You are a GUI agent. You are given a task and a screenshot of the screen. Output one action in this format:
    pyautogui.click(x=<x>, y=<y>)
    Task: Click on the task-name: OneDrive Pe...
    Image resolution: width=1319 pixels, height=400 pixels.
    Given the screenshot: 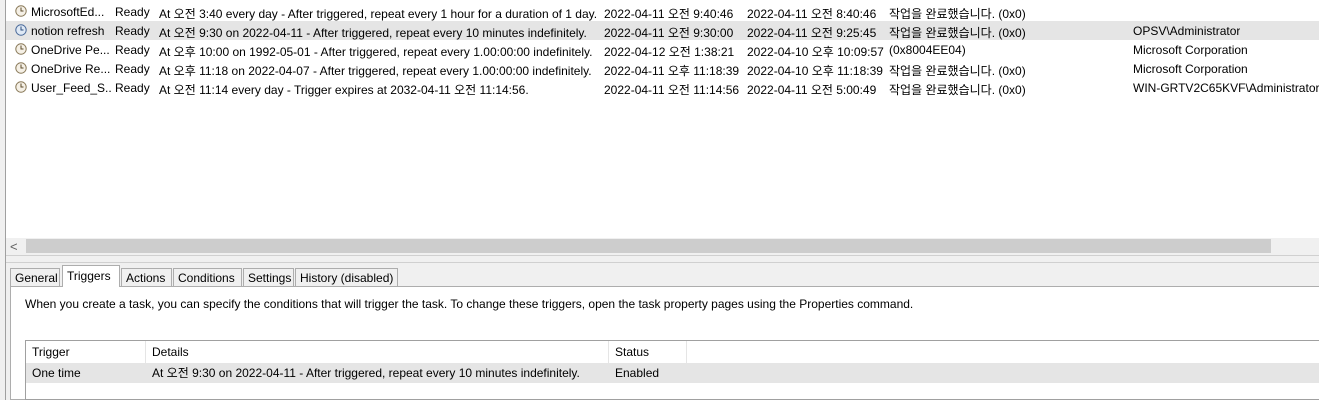 What is the action you would take?
    pyautogui.click(x=70, y=50)
    